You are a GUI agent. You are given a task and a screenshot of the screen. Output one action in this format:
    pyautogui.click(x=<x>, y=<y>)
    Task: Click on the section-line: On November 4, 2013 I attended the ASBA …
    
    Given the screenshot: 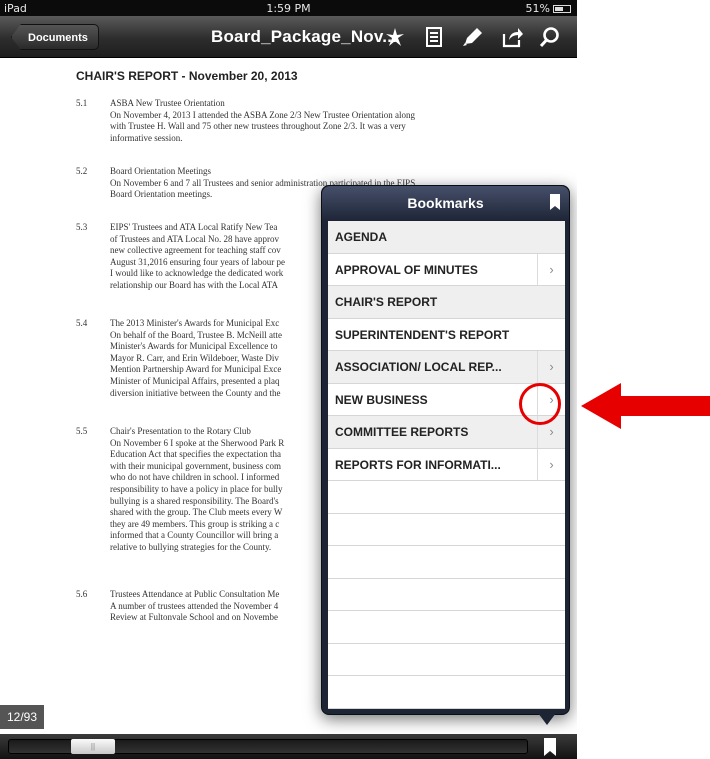 What is the action you would take?
    pyautogui.click(x=262, y=114)
    